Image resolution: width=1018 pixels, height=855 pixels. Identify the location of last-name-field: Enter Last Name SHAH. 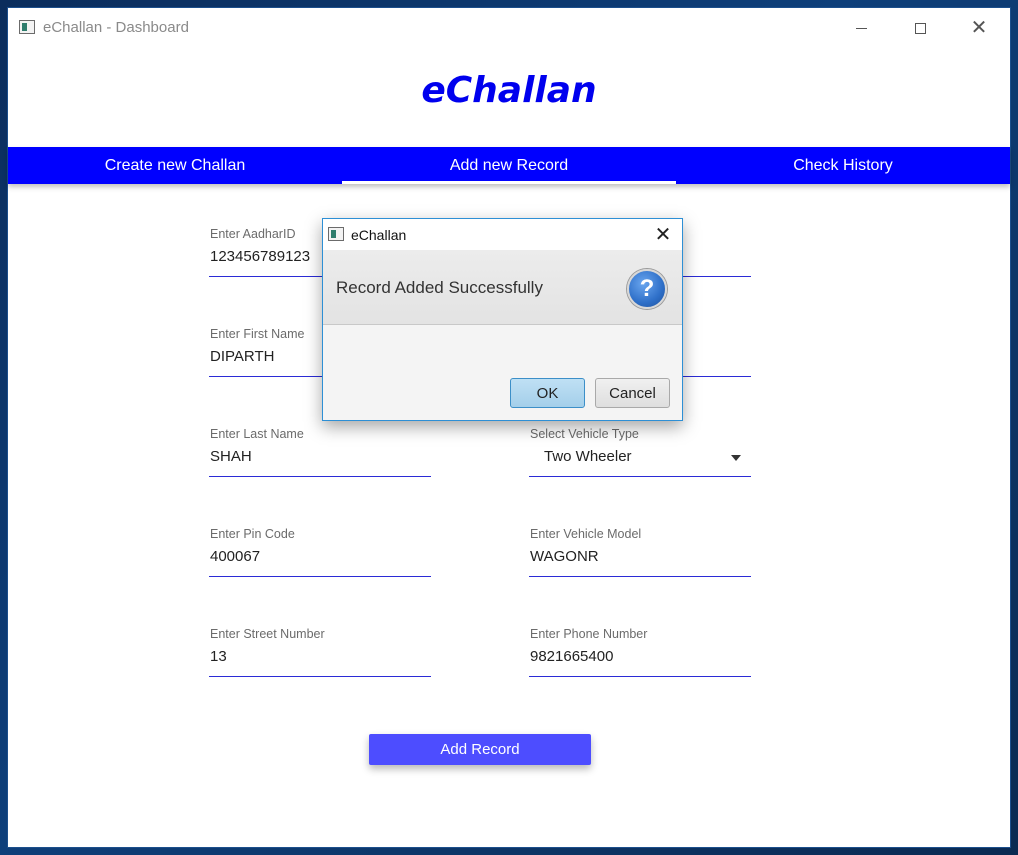
(320, 452).